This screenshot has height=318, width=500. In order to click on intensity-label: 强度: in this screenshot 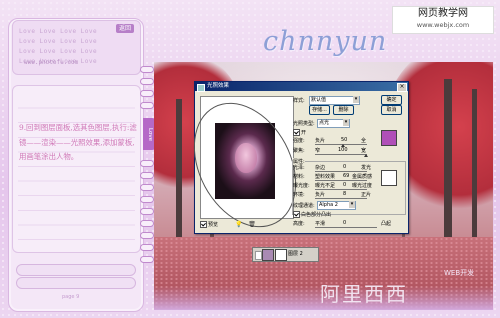, I will do `click(299, 141)`.